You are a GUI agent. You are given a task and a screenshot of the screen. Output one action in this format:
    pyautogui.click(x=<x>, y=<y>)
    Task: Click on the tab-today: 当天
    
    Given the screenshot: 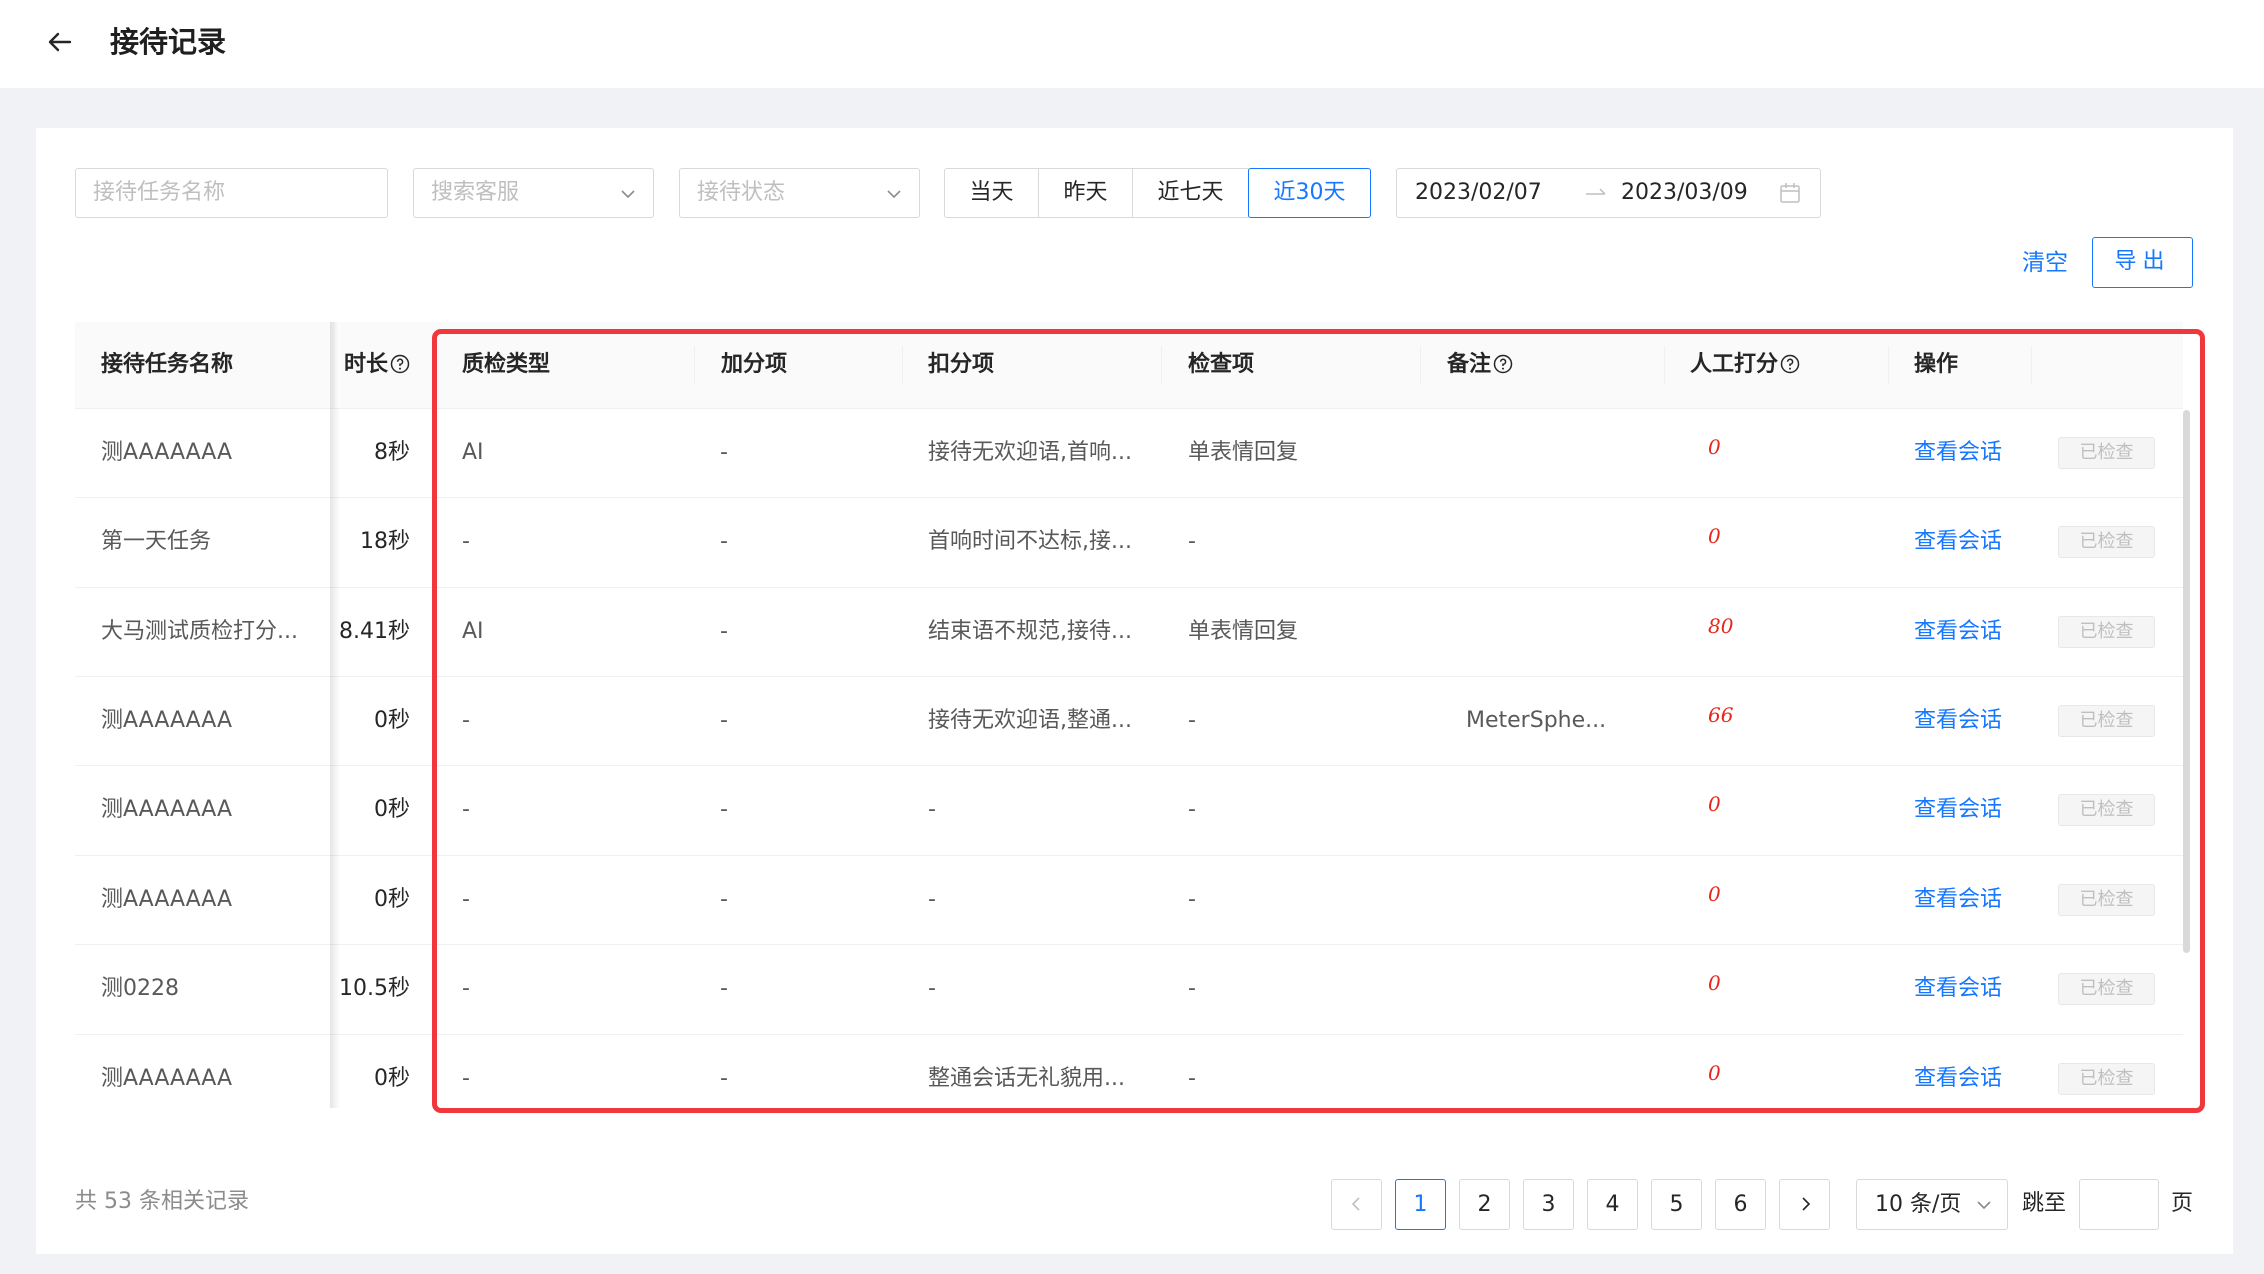 What is the action you would take?
    pyautogui.click(x=991, y=193)
    